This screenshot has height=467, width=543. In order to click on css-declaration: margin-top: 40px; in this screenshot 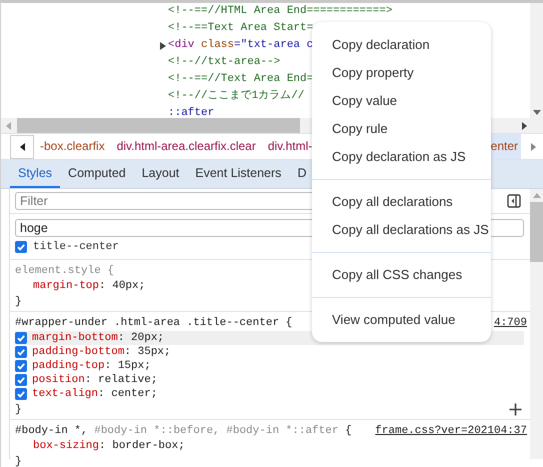, I will do `click(89, 286)`.